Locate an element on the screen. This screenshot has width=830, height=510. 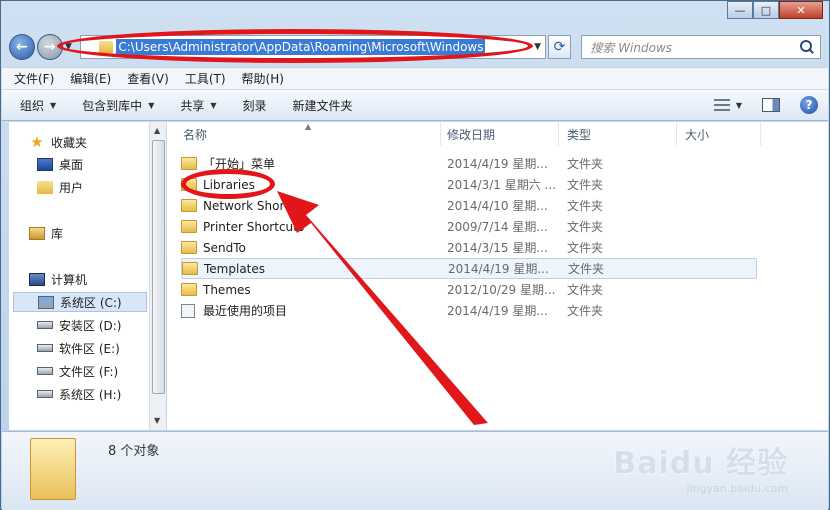
nav-label: 安装区 (D:) is located at coordinates (90, 325).